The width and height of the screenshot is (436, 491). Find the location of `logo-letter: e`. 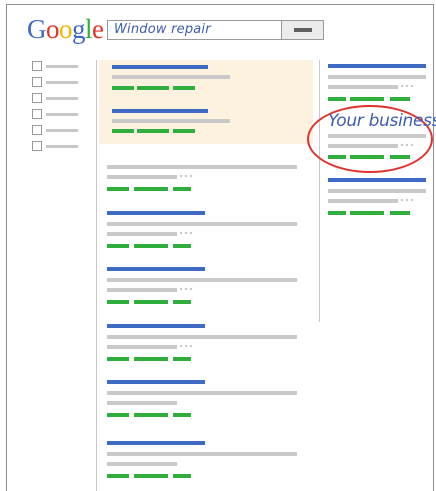

logo-letter: e is located at coordinates (98, 29).